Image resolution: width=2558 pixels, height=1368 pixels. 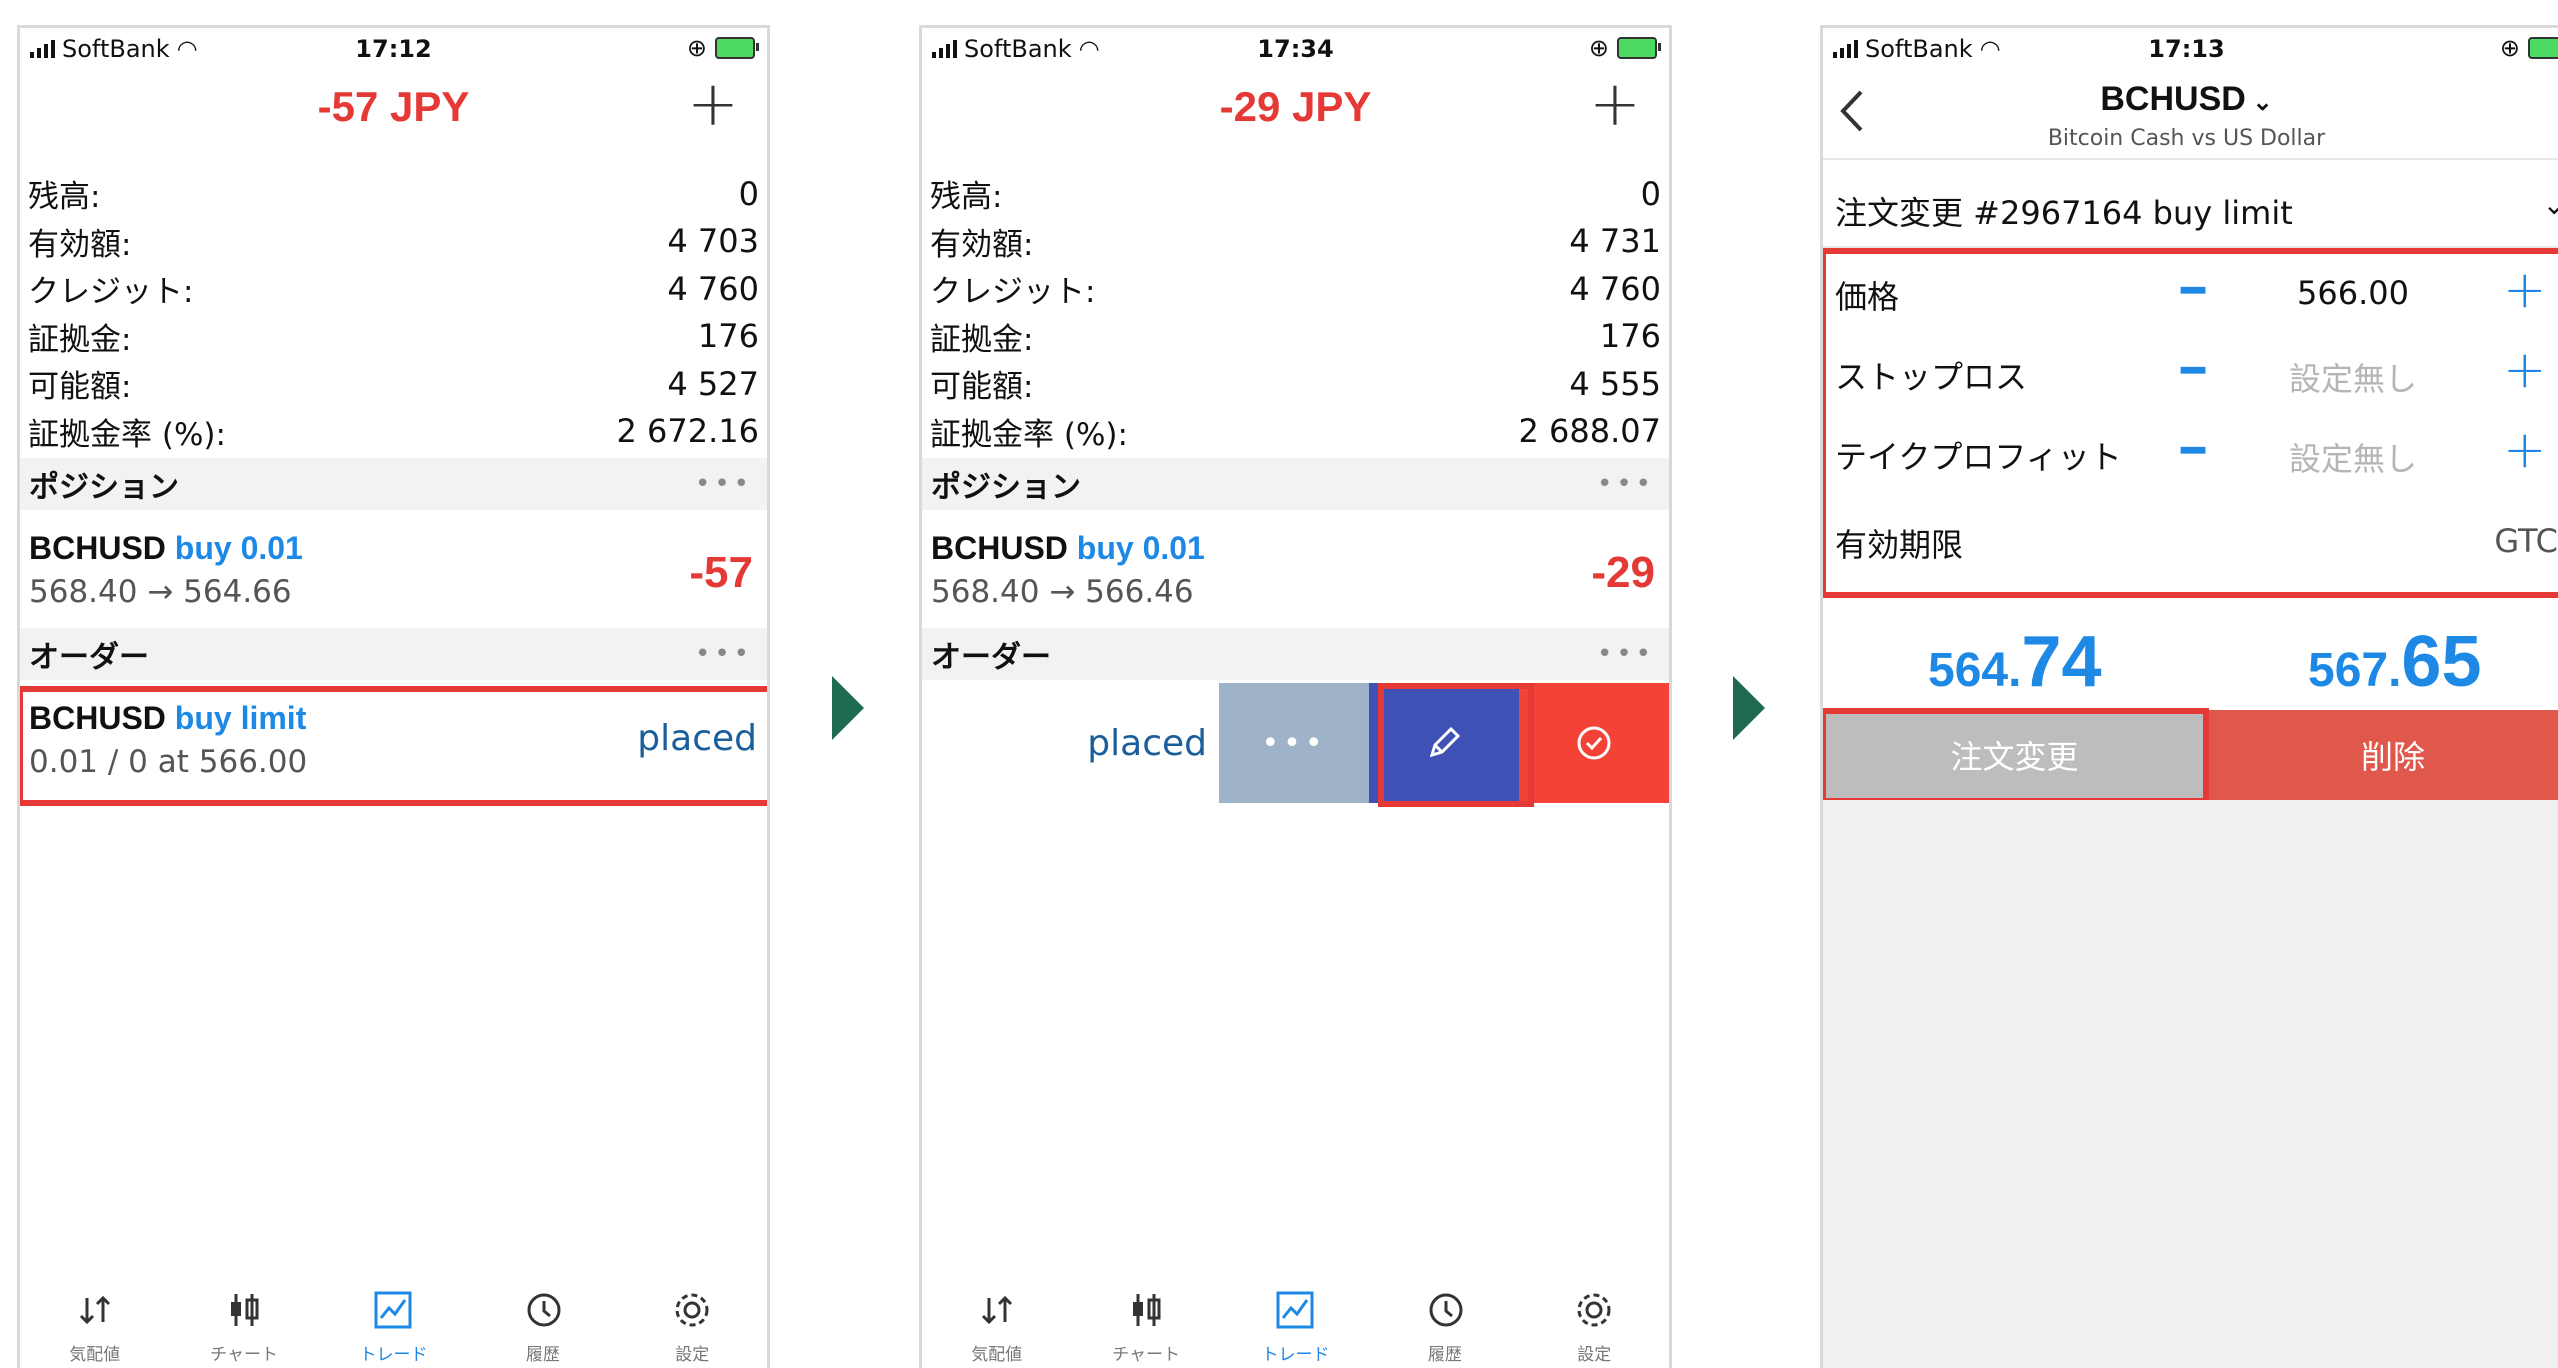 I want to click on position-symbol: BCHUSD, so click(x=97, y=548).